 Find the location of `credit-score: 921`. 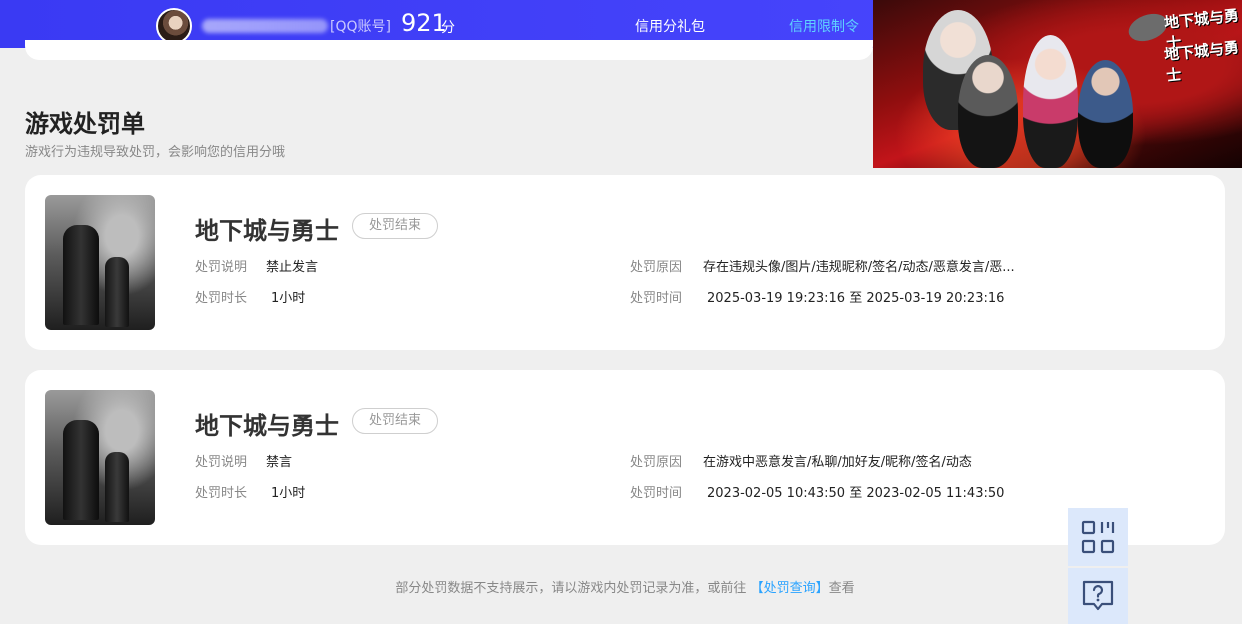

credit-score: 921 is located at coordinates (424, 23).